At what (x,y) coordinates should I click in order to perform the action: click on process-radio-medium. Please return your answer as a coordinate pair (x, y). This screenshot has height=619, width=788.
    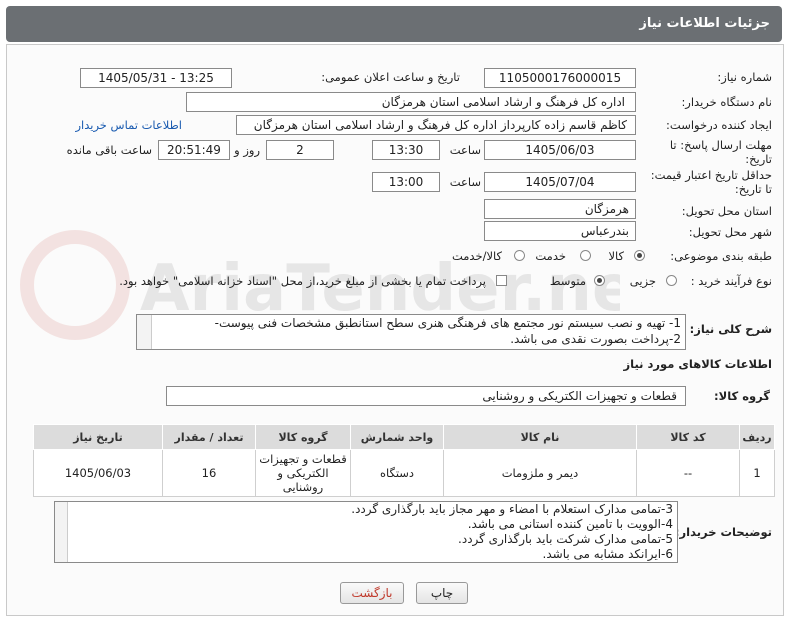
    Looking at the image, I should click on (599, 280).